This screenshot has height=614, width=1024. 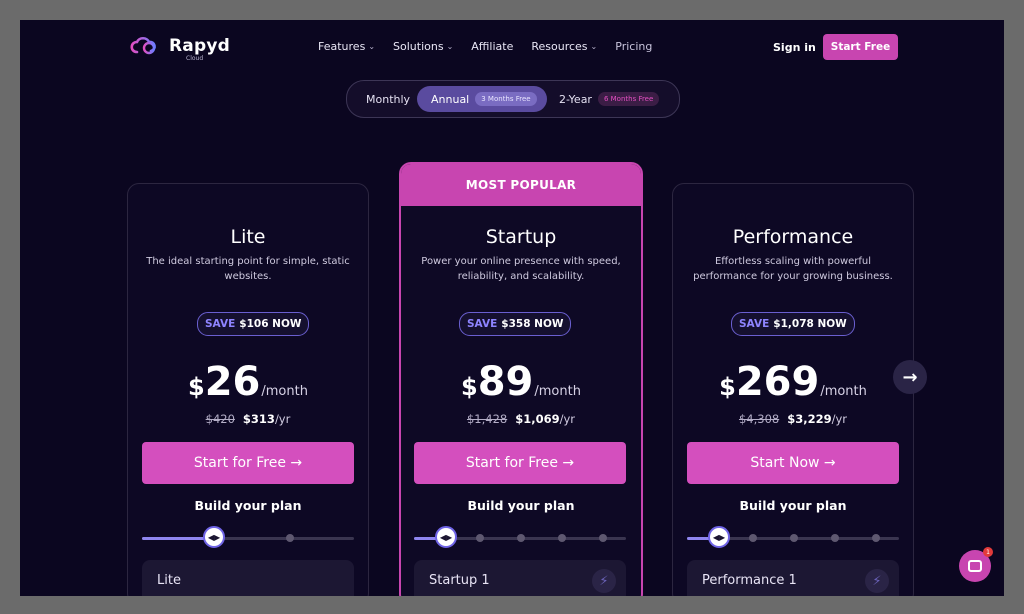 I want to click on yearly-price: $4,308 $3,229/yr, so click(x=793, y=419).